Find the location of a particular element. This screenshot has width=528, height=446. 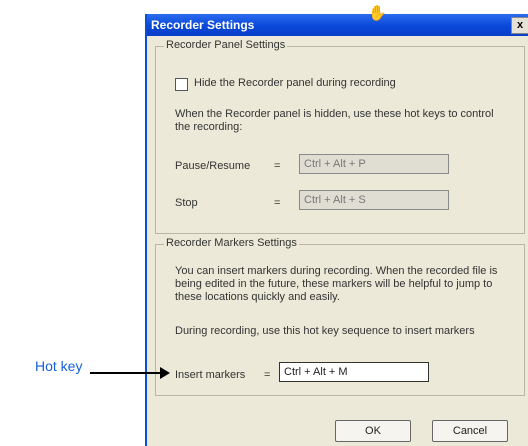

hide-panel-label: Hide the Recorder panel during recording is located at coordinates (295, 83).